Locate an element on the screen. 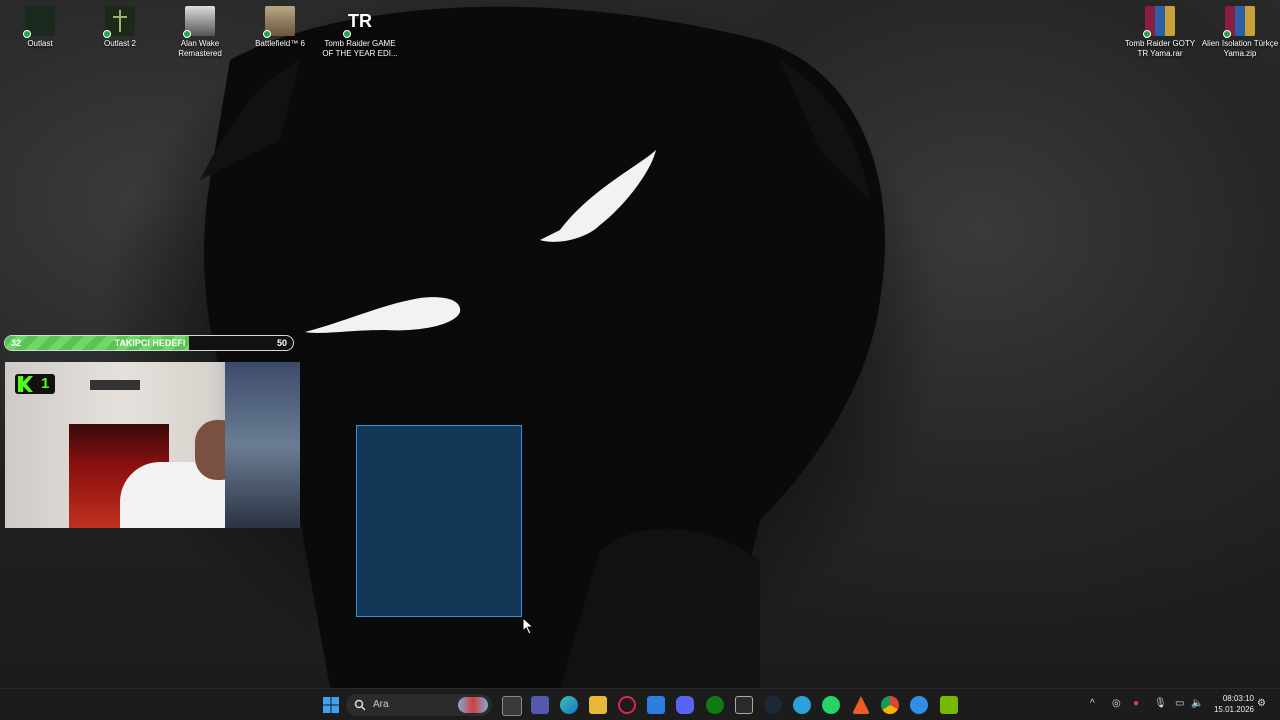 This screenshot has height=720, width=1280. desktop-icon-label: Alan Wake Remastered is located at coordinates (200, 48).